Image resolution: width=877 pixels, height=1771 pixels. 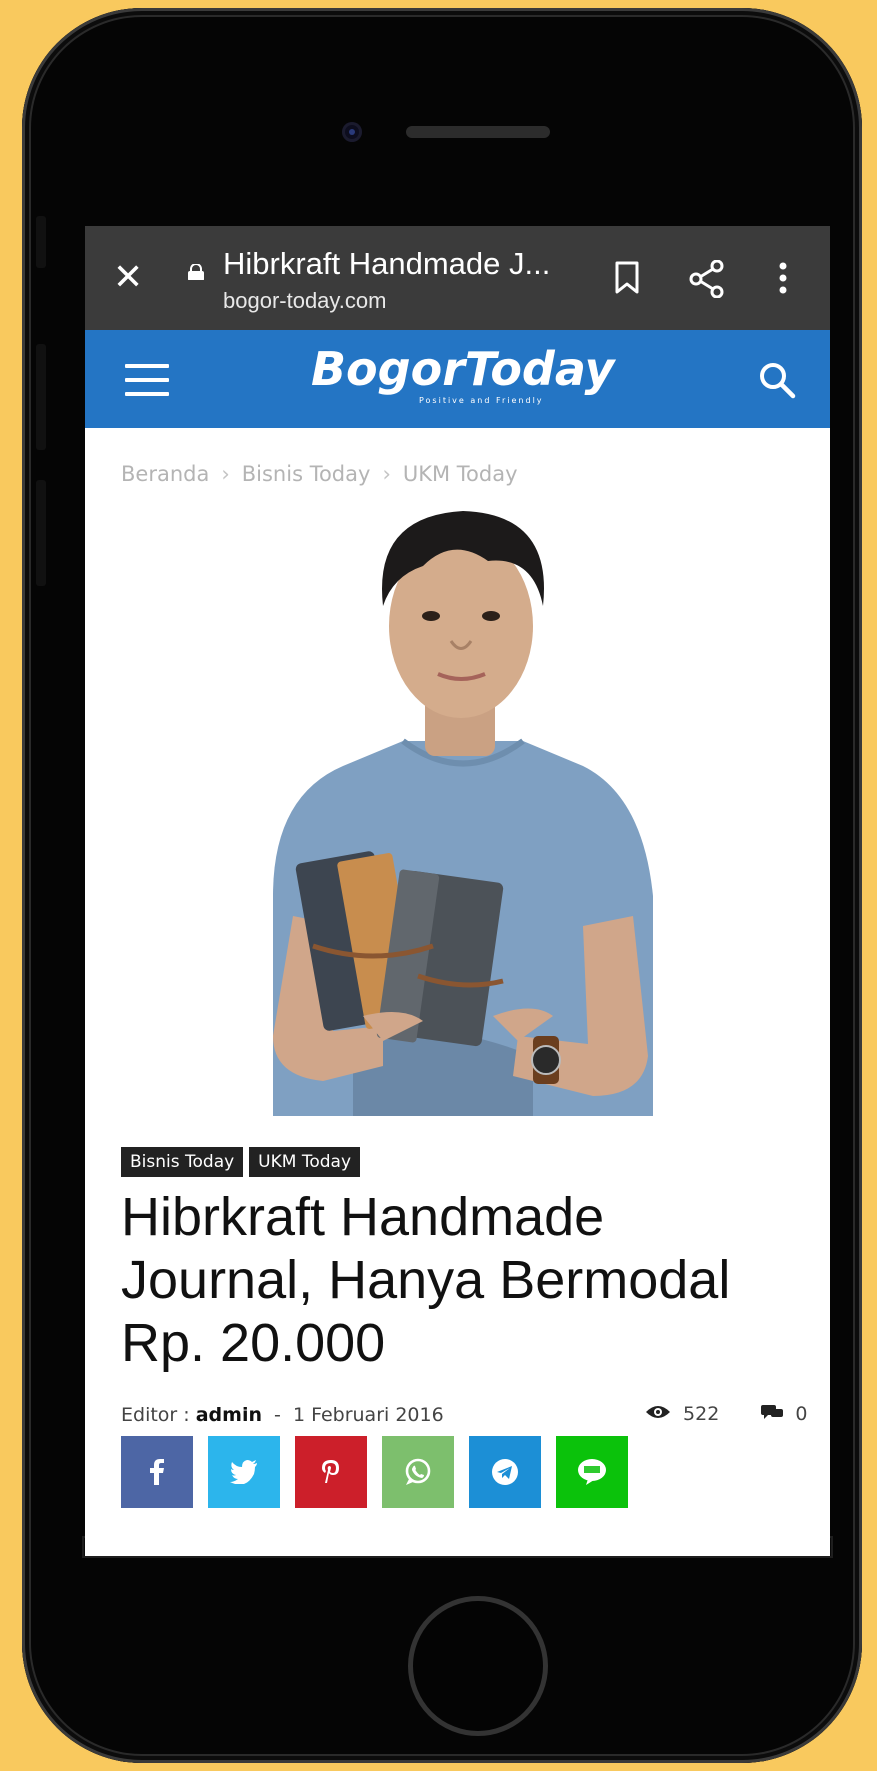 What do you see at coordinates (165, 474) in the screenshot?
I see `breadcrumb-home: Beranda` at bounding box center [165, 474].